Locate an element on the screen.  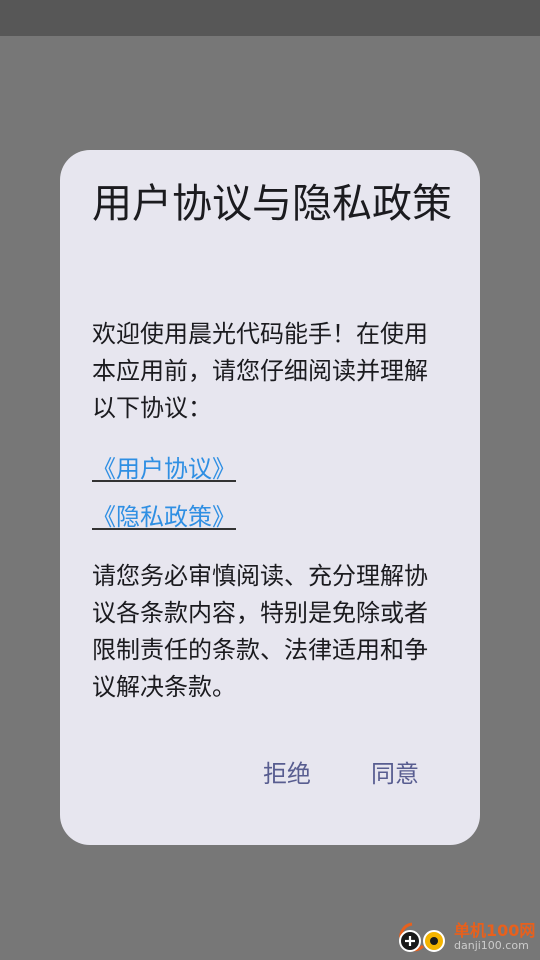
dialog-intro-text: 欢迎使用晨光代码能手！在使用本应用前，请您仔细阅读并理解以下协议： is located at coordinates (260, 371).